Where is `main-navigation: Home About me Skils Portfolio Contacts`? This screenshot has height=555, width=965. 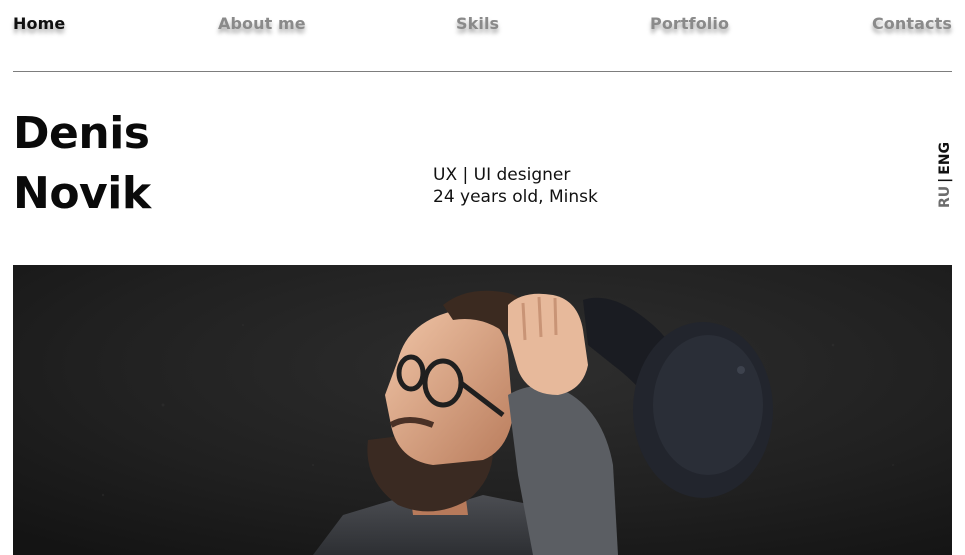 main-navigation: Home About me Skils Portfolio Contacts is located at coordinates (482, 36).